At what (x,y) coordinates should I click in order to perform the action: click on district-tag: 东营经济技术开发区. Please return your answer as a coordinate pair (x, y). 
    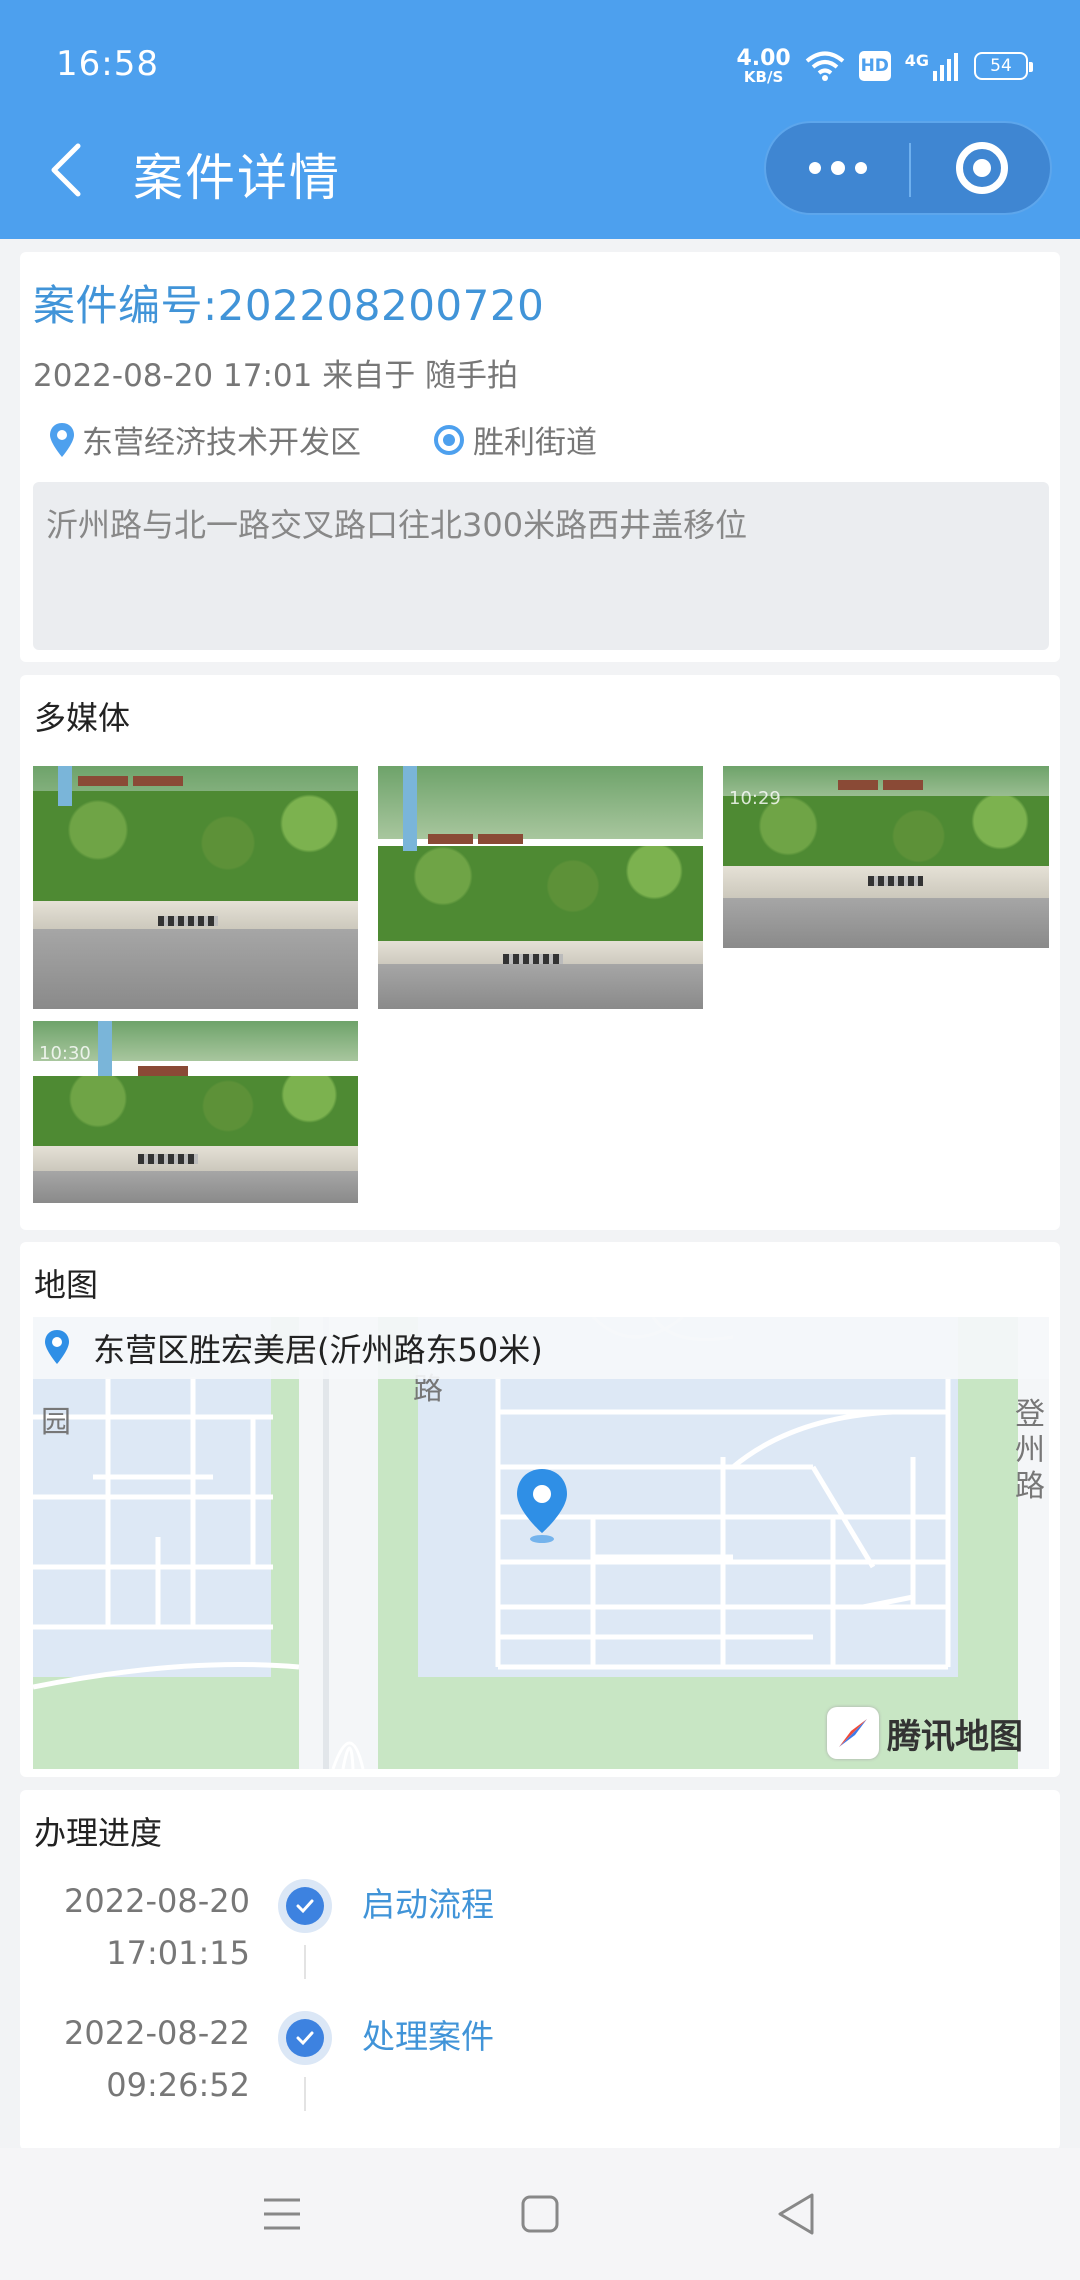
    Looking at the image, I should click on (204, 439).